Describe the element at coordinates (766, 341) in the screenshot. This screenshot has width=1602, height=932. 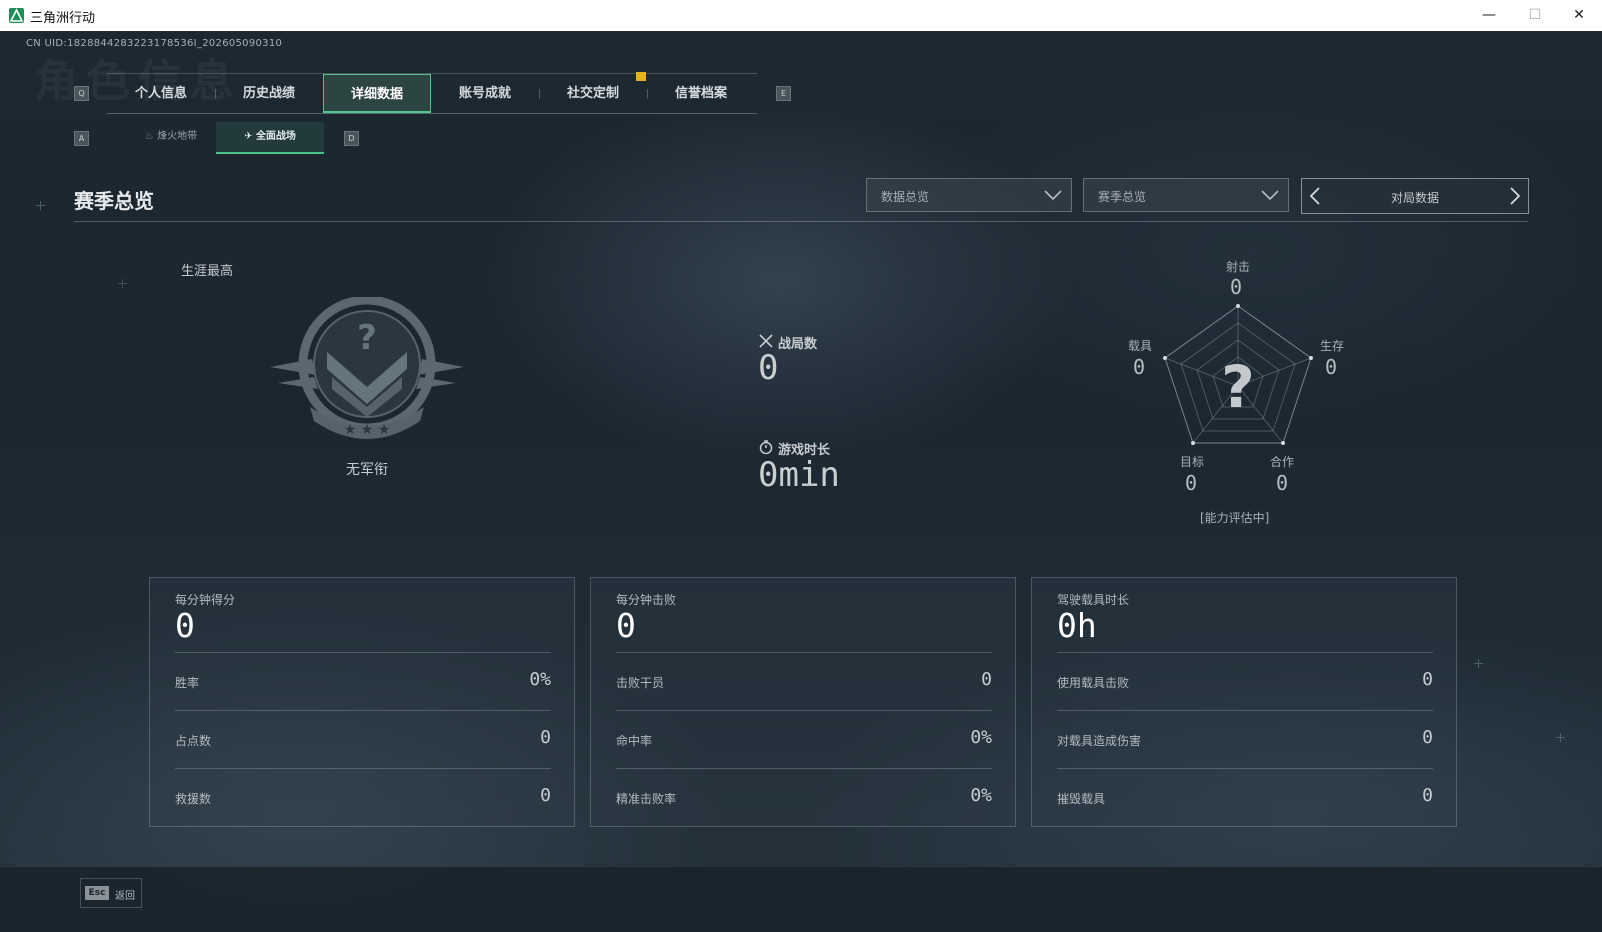
I see `crossed-swords-icon` at that location.